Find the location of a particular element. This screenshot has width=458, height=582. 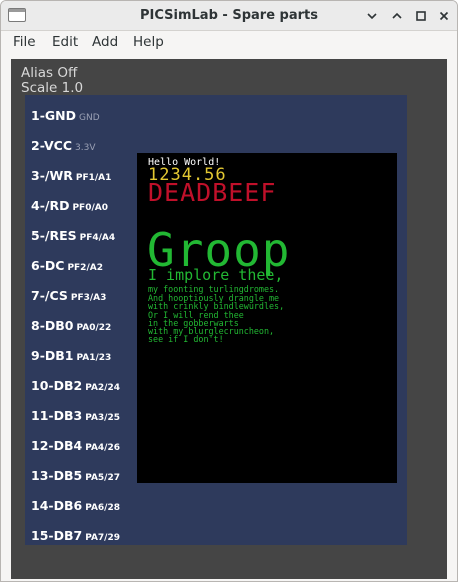

pin-row: 1-GND GND is located at coordinates (65, 115).